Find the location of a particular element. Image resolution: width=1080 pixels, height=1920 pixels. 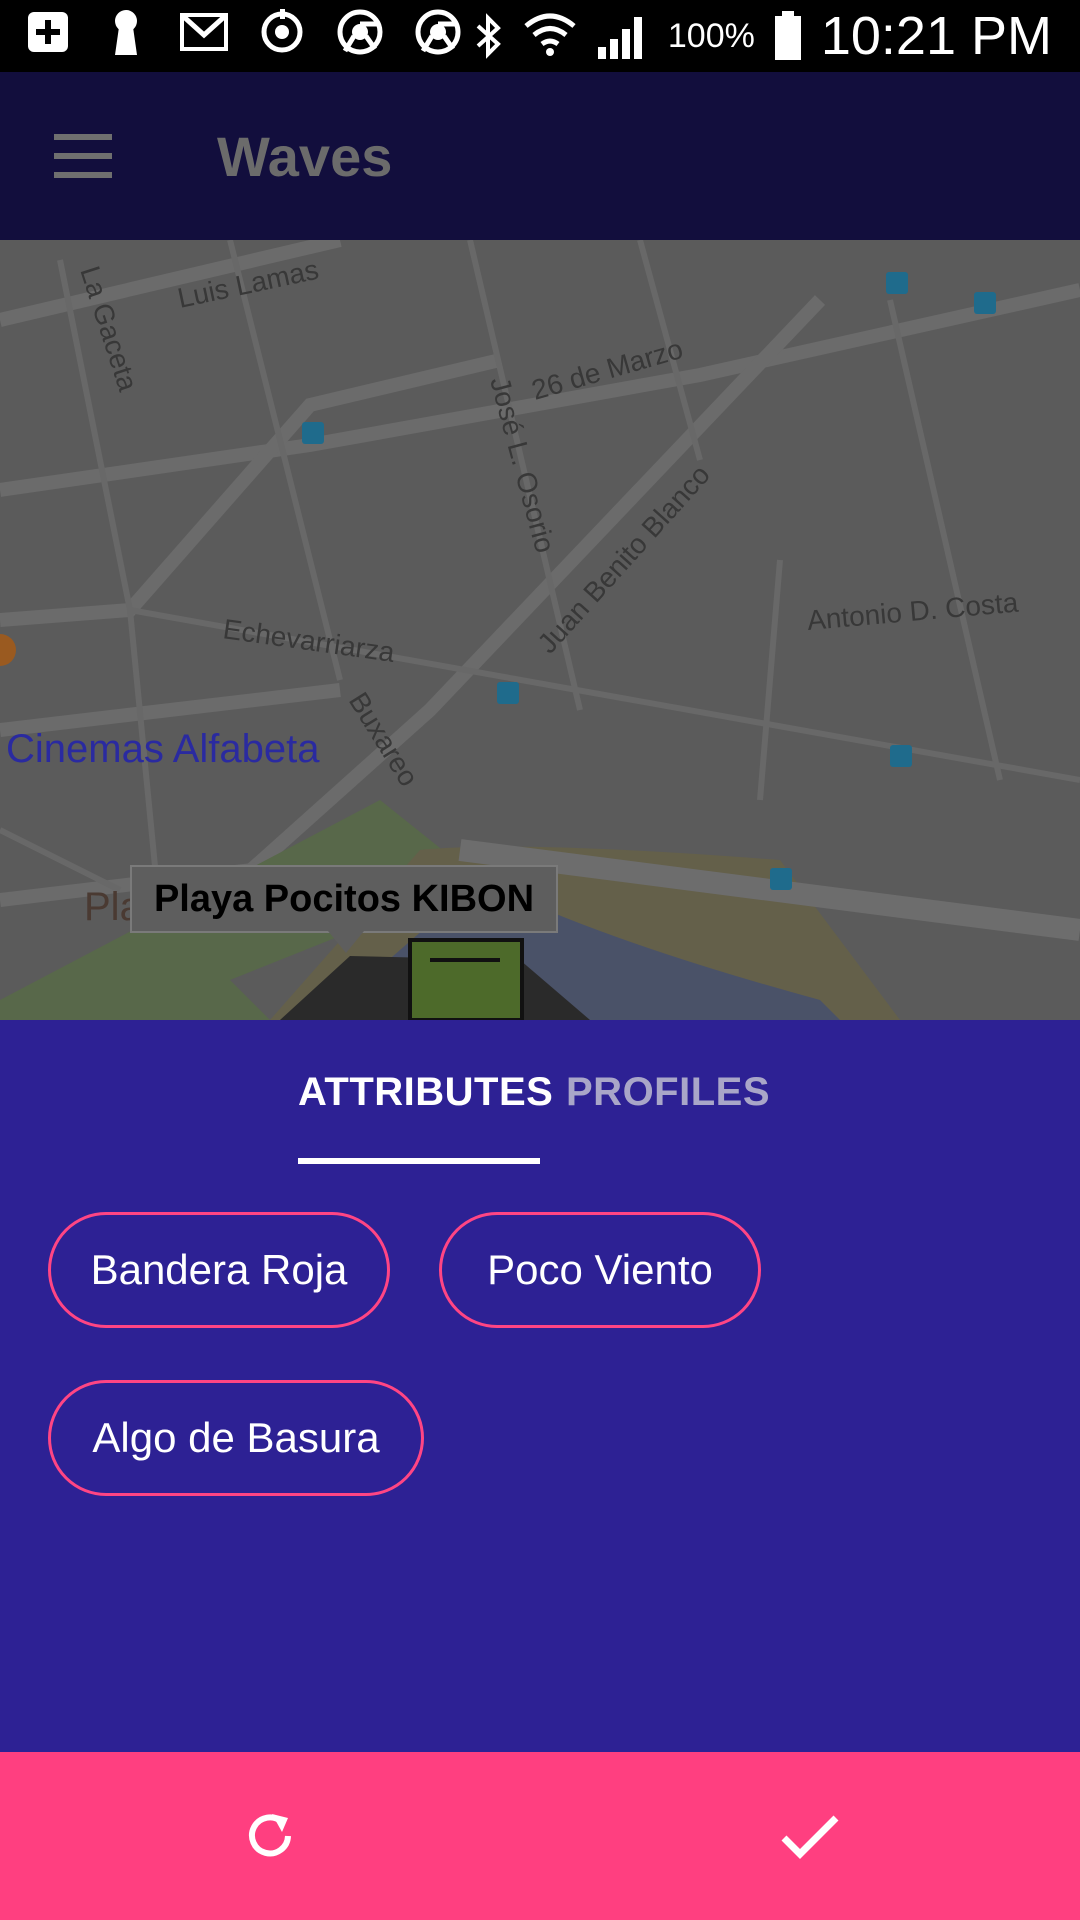

status-bar: 100% 10:21 PM is located at coordinates (540, 36).